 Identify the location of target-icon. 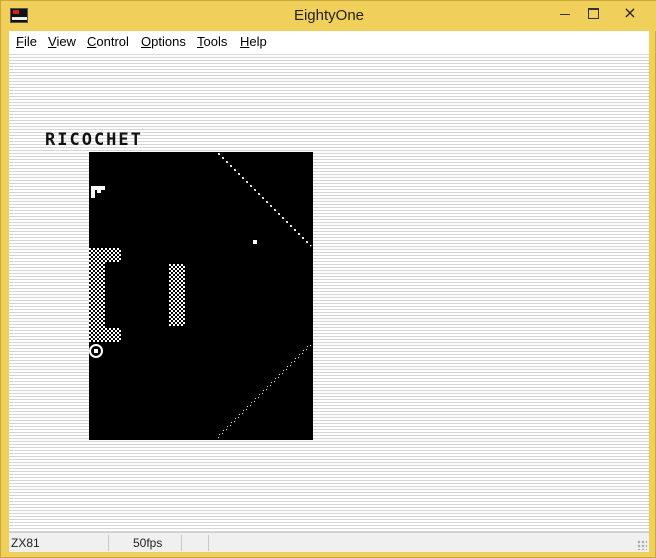
(96, 351).